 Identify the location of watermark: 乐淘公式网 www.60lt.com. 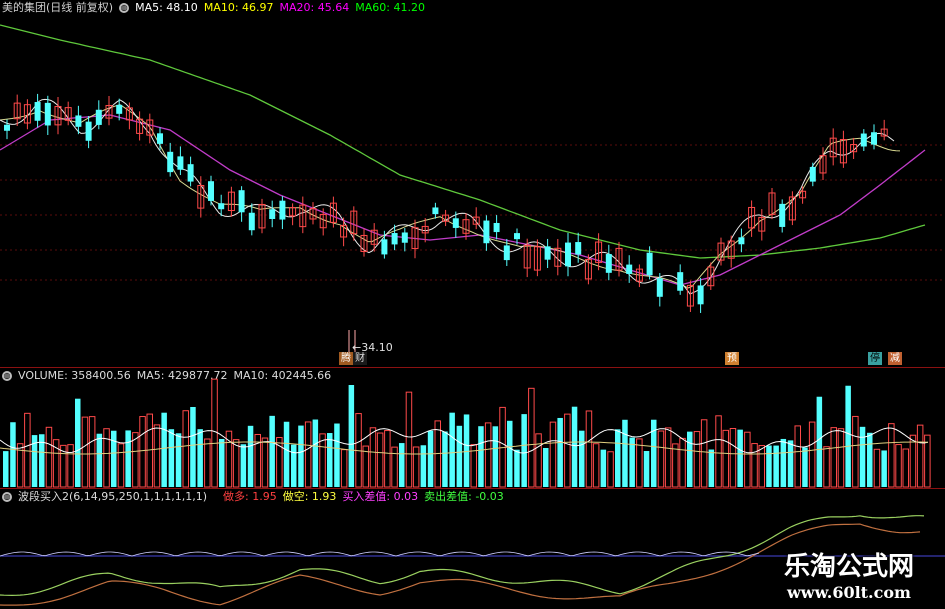
(849, 577).